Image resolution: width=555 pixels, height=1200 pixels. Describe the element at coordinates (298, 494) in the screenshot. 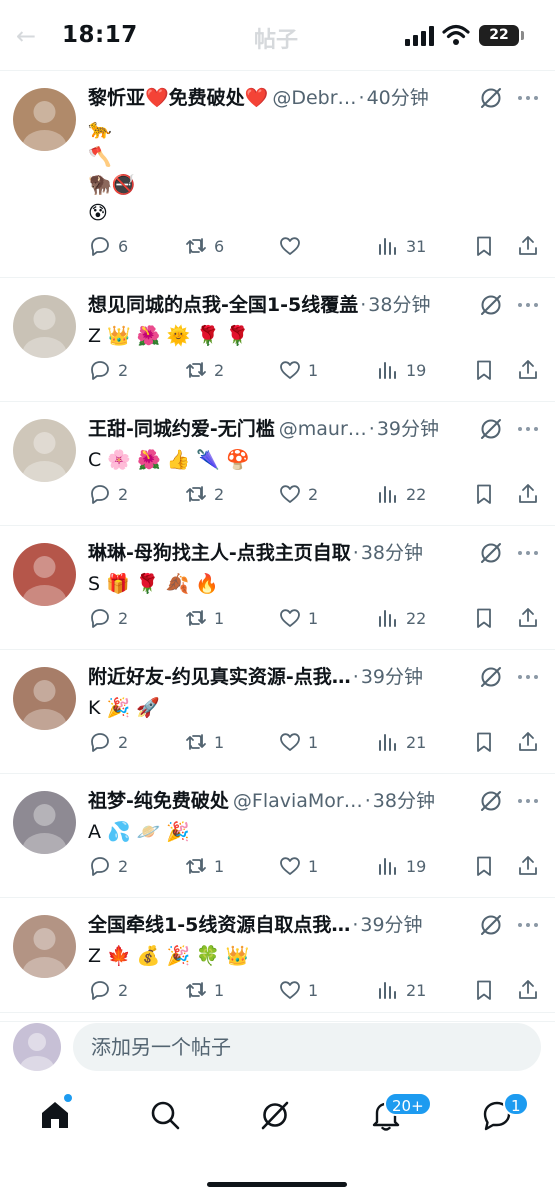

I see `like-button: 2` at that location.